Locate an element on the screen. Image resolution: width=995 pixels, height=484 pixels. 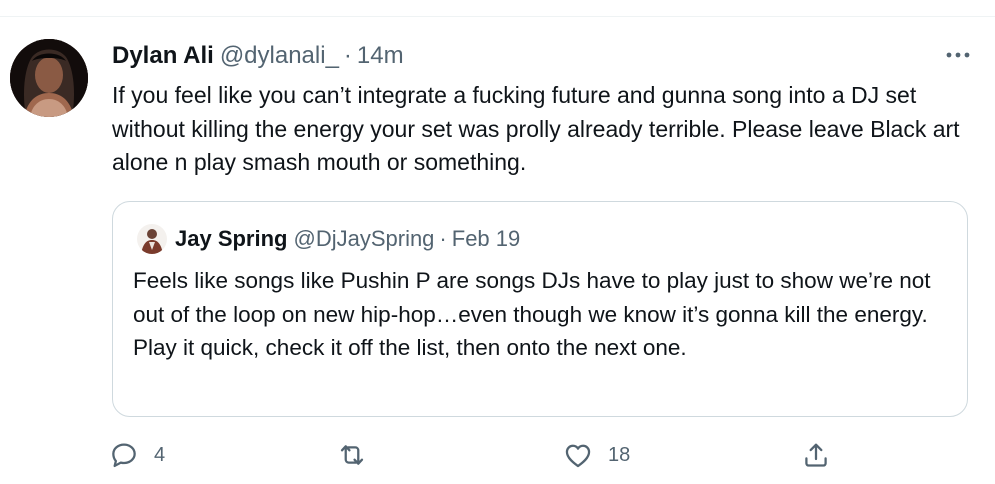
reply-button: 4 is located at coordinates (136, 455).